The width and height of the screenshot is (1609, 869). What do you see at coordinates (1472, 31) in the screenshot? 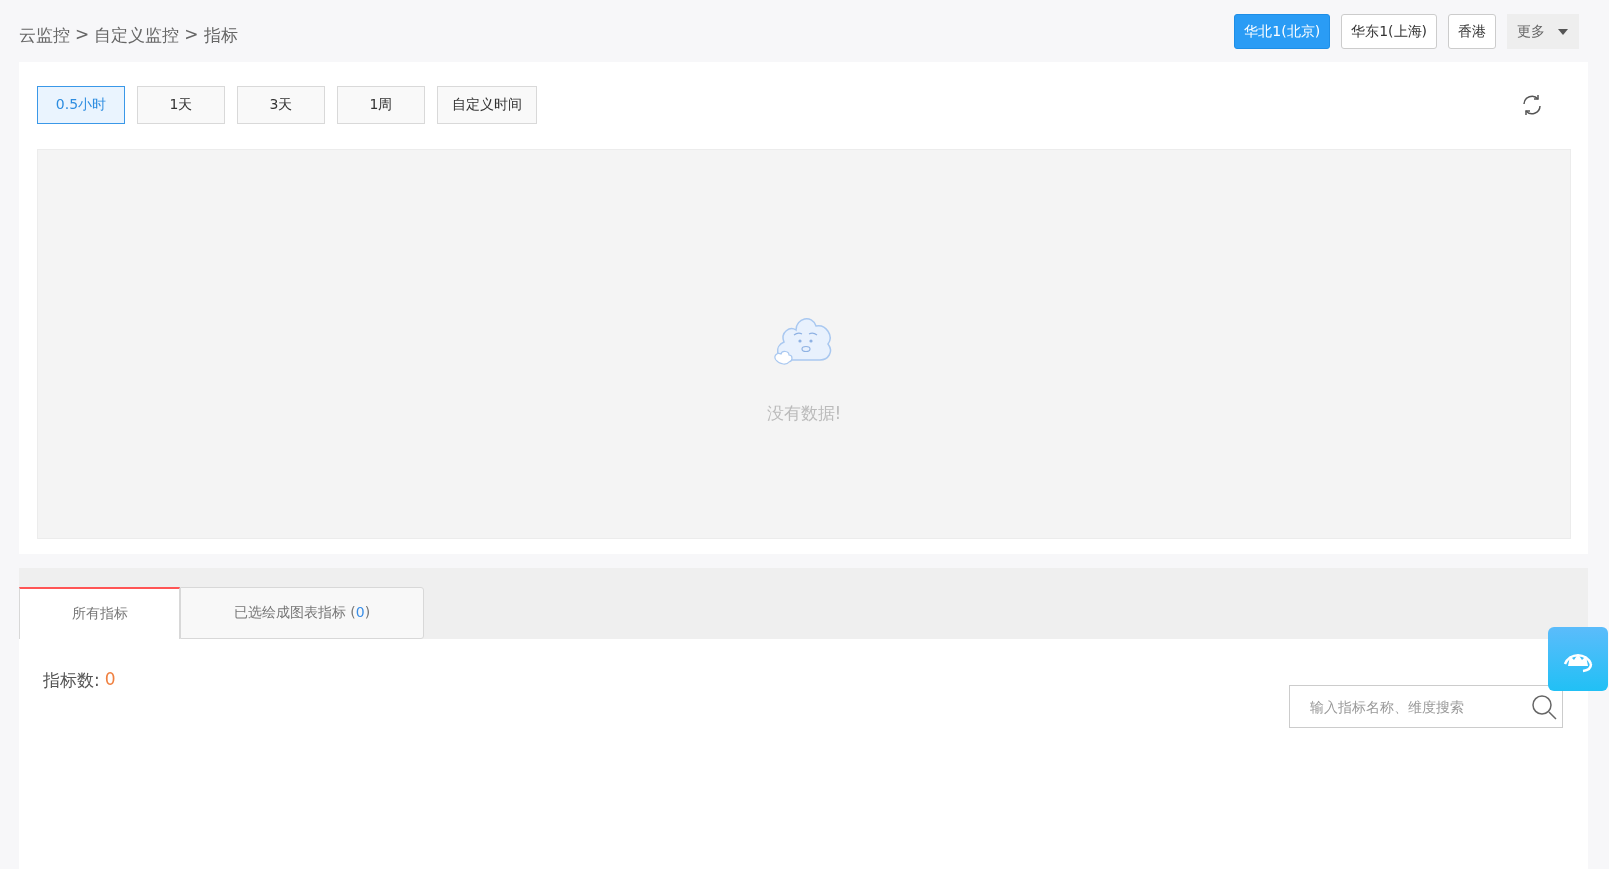
I see `region-button: 香港` at bounding box center [1472, 31].